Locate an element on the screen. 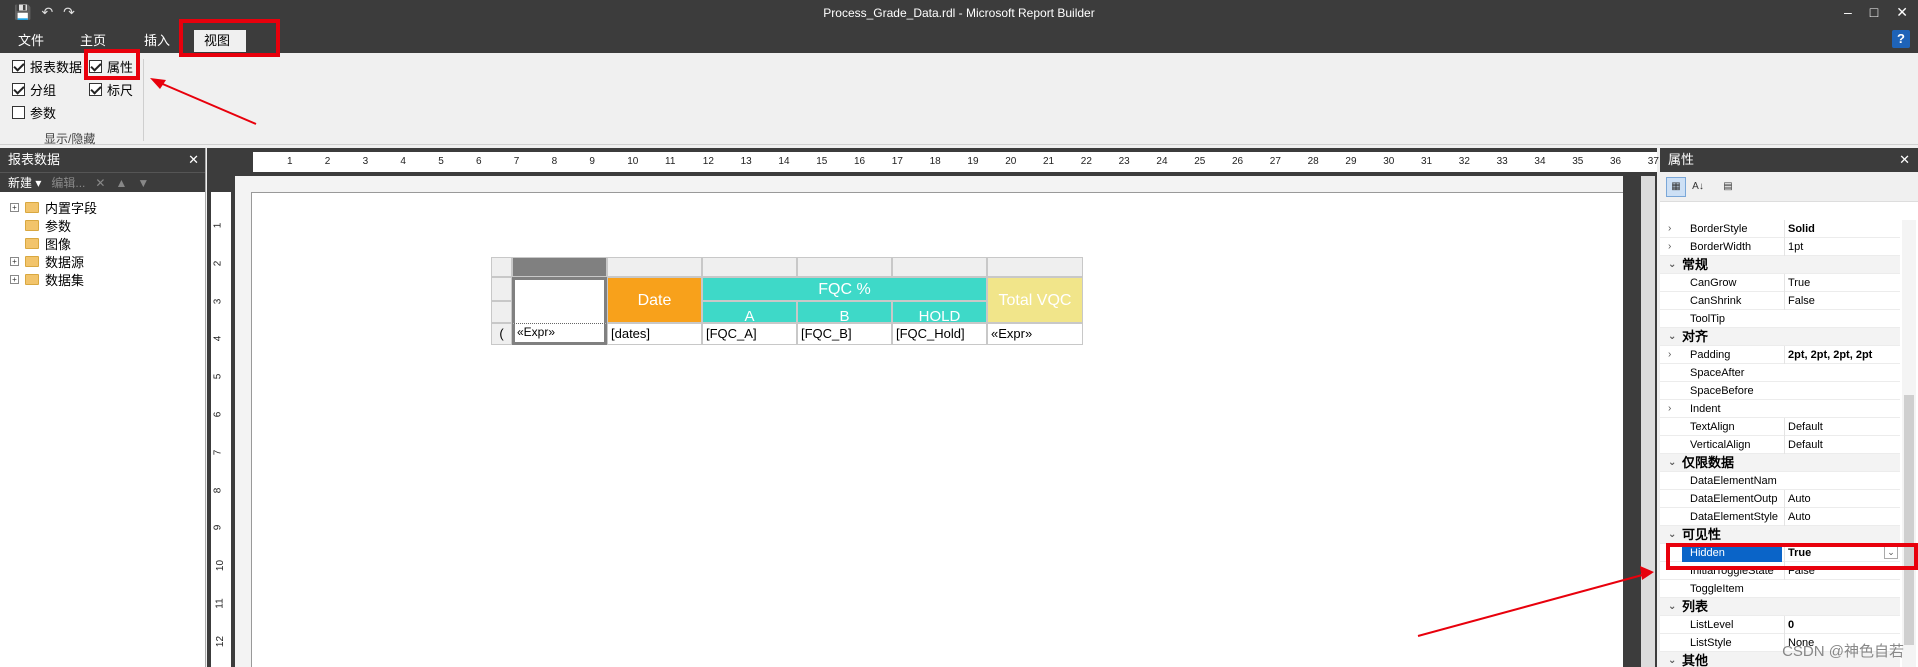 This screenshot has height=667, width=1918. data-expr-cell: «Expr» is located at coordinates (559, 334).